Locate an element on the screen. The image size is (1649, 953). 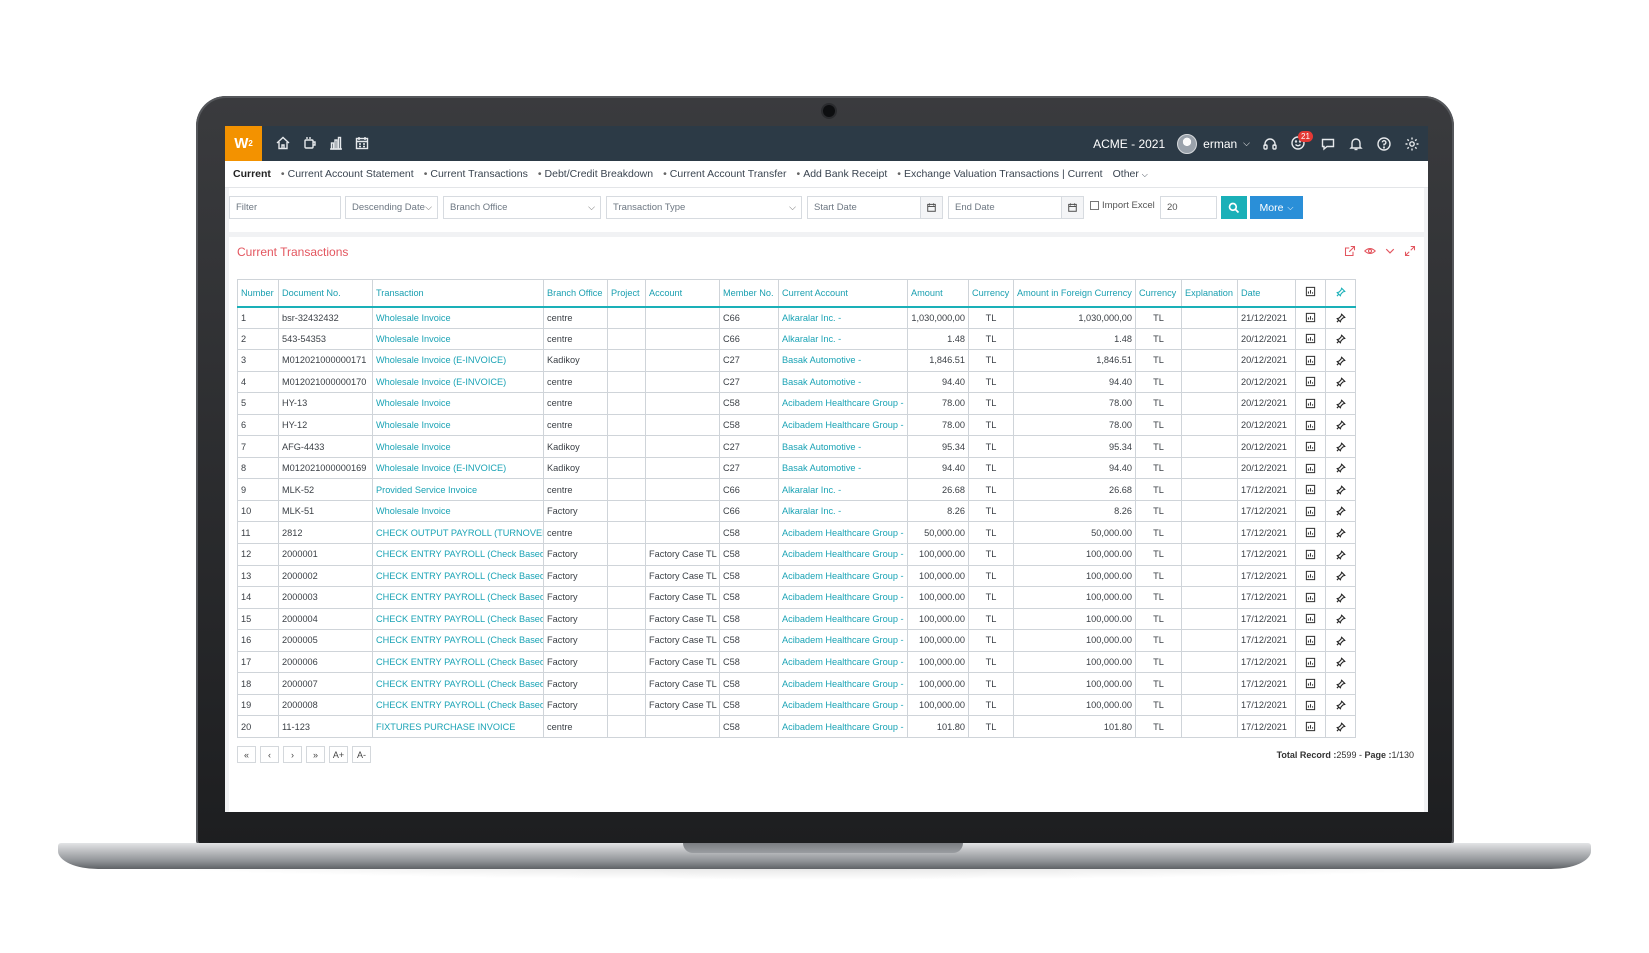
bar-chart-icon is located at coordinates (336, 143).